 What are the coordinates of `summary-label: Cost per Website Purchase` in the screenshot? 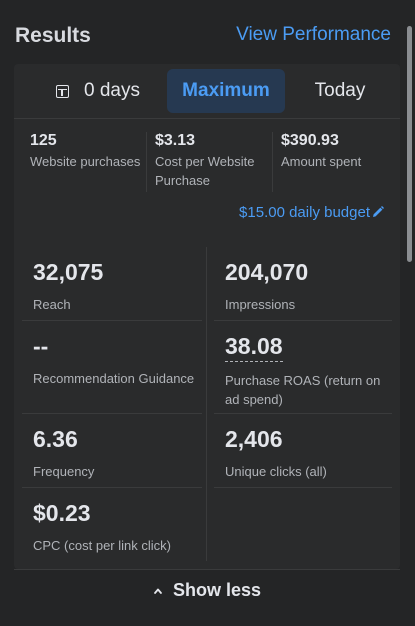 It's located at (205, 171).